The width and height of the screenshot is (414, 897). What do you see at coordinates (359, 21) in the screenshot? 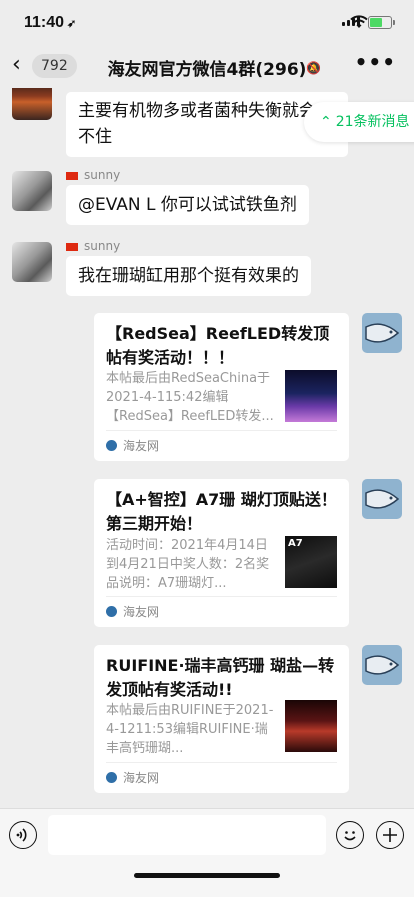
I see `wifi-icon` at bounding box center [359, 21].